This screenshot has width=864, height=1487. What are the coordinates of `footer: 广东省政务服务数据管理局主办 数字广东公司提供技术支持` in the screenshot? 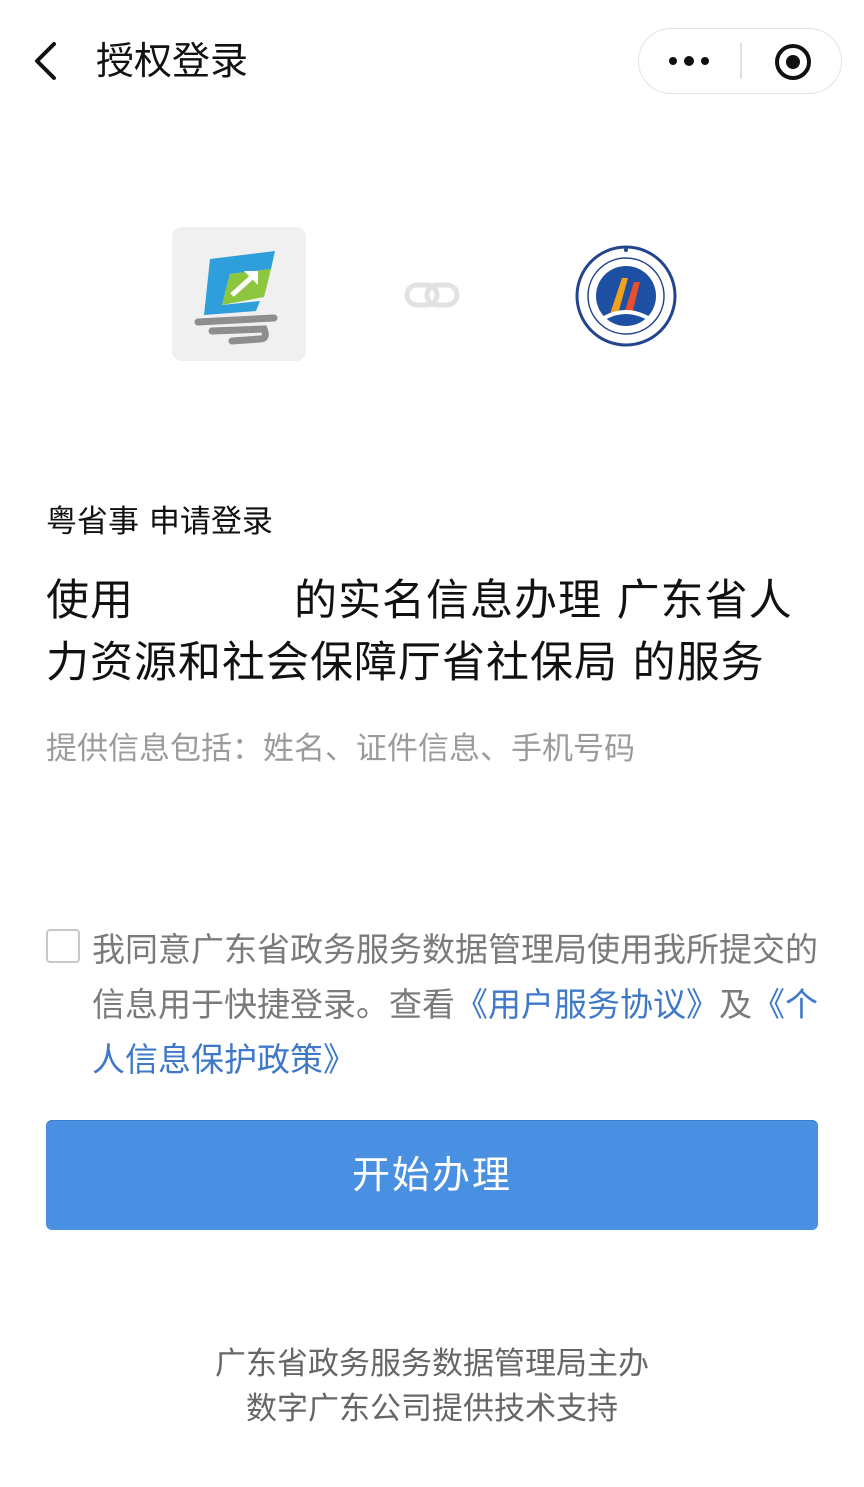 It's located at (432, 1387).